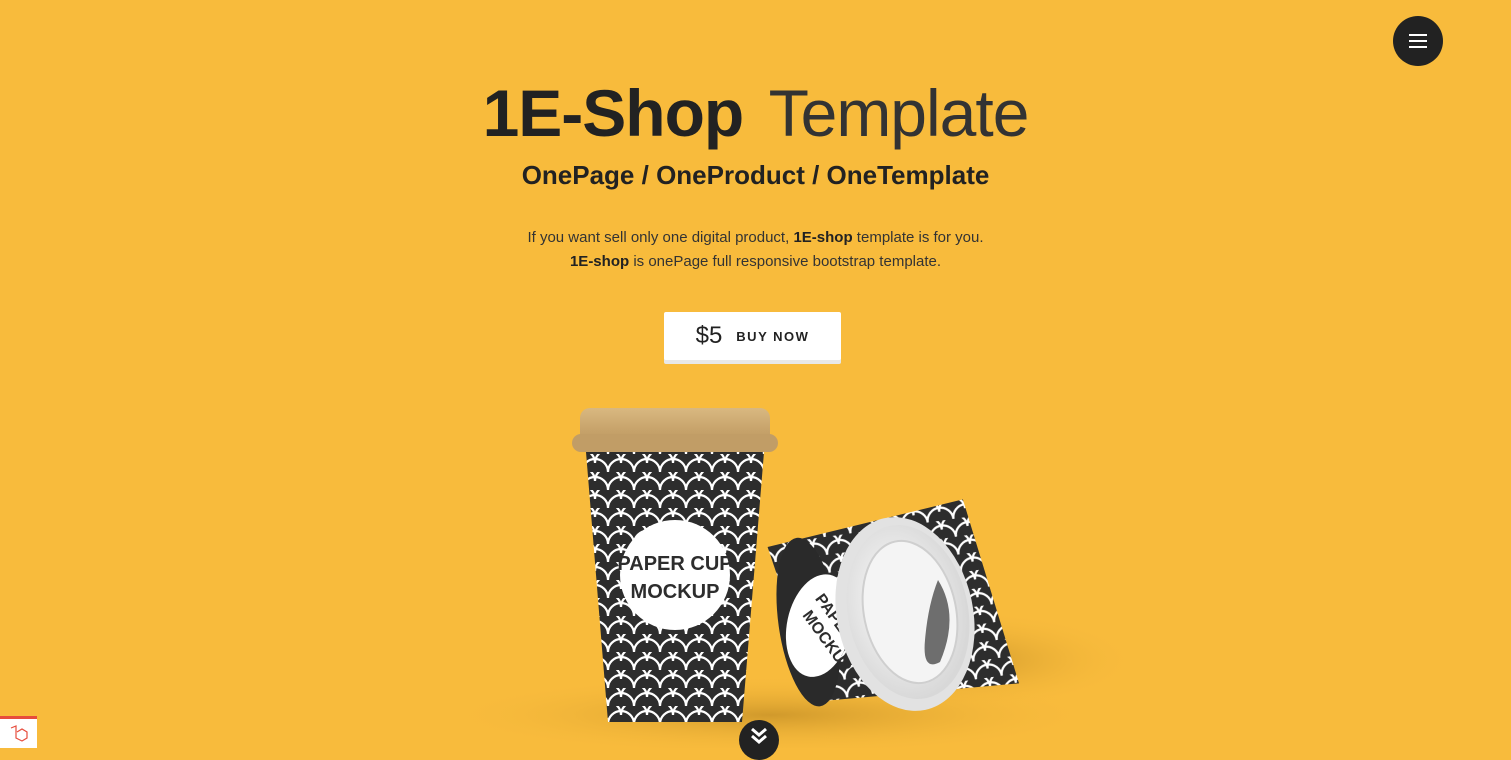 The image size is (1511, 760). What do you see at coordinates (759, 735) in the screenshot?
I see `double-chevron-down-icon` at bounding box center [759, 735].